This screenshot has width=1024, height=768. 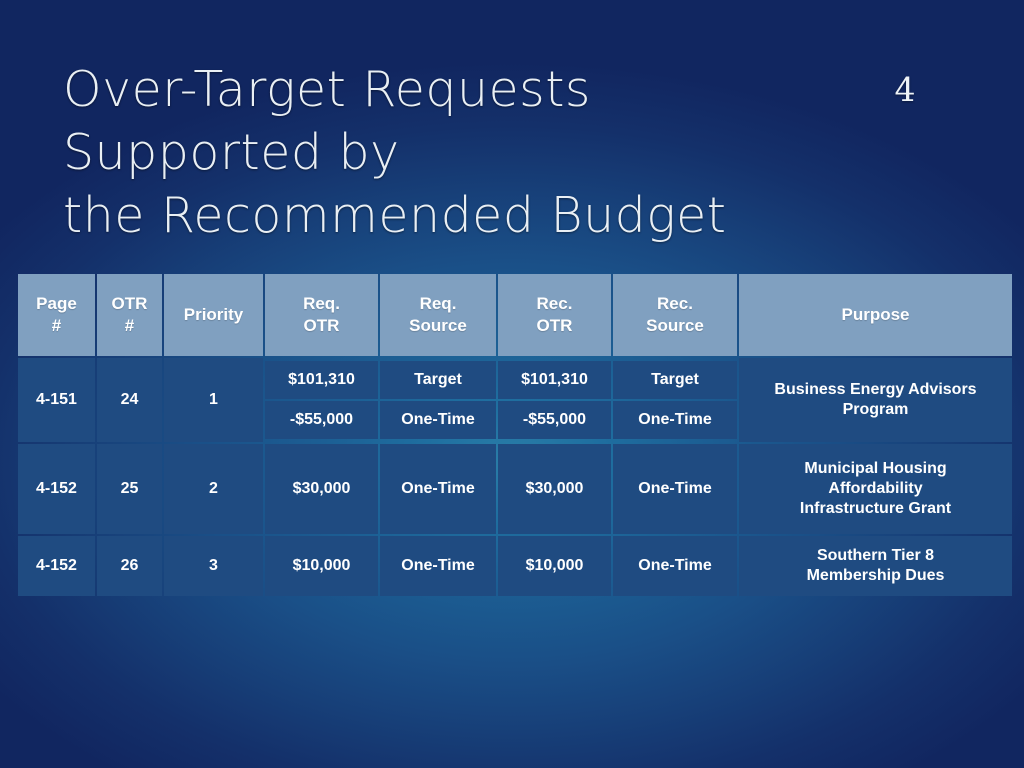 What do you see at coordinates (554, 325) in the screenshot?
I see `column-header-rec-otr-line2: OTR` at bounding box center [554, 325].